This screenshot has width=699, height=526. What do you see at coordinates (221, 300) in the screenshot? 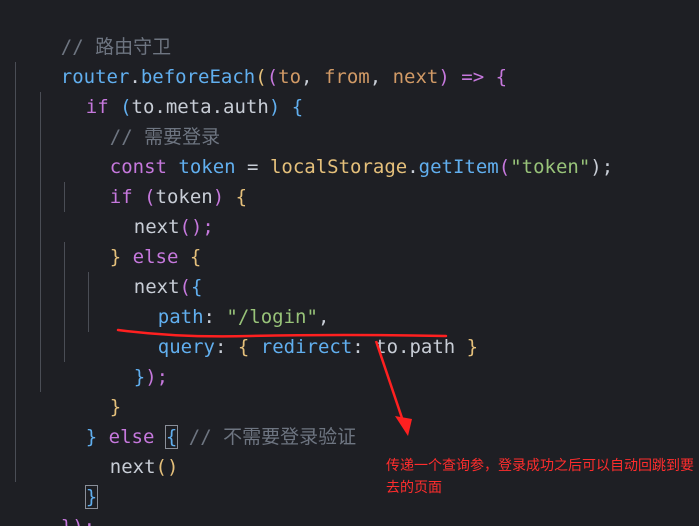
I see `code-line-10: path: "/login",` at bounding box center [221, 300].